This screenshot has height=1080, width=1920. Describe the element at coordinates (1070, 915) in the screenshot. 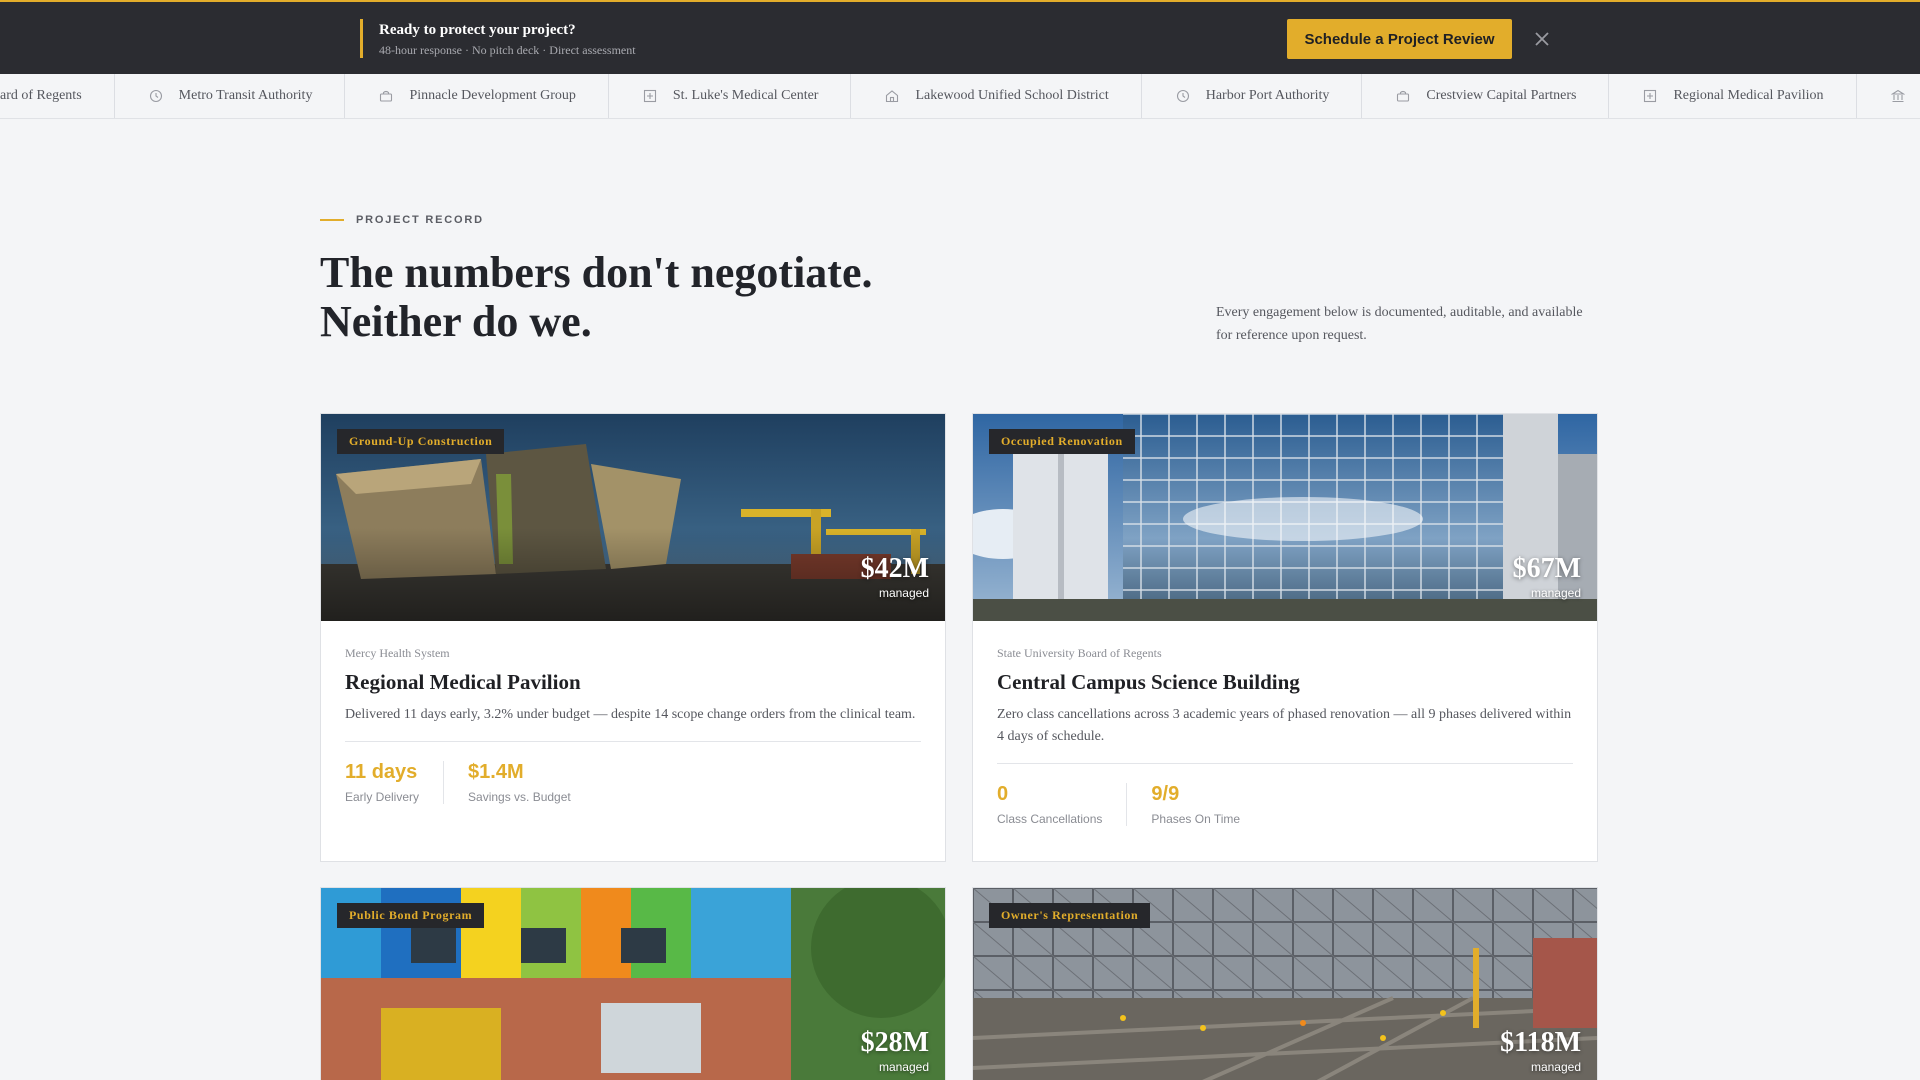

I see `project-type-tag: Owner's Representation` at that location.